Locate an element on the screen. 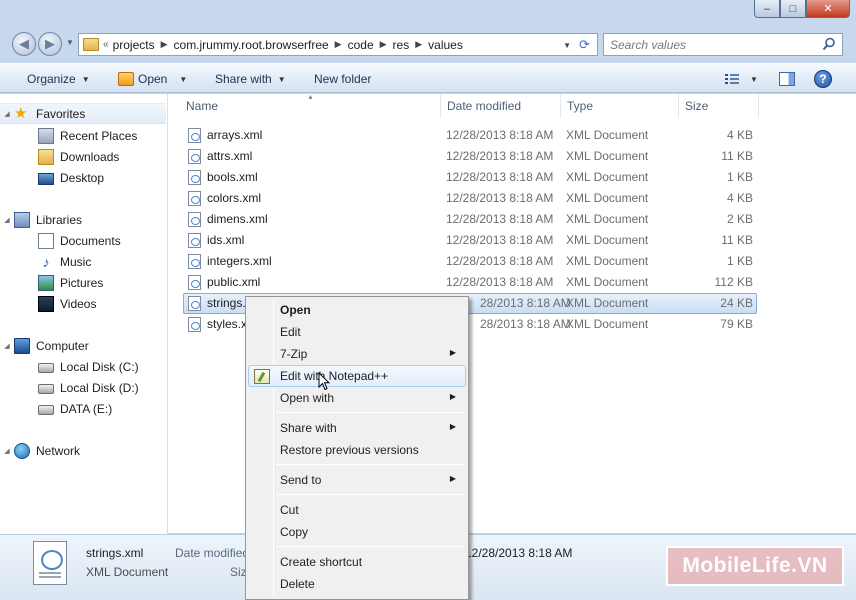  nav-label: Libraries is located at coordinates (59, 219).